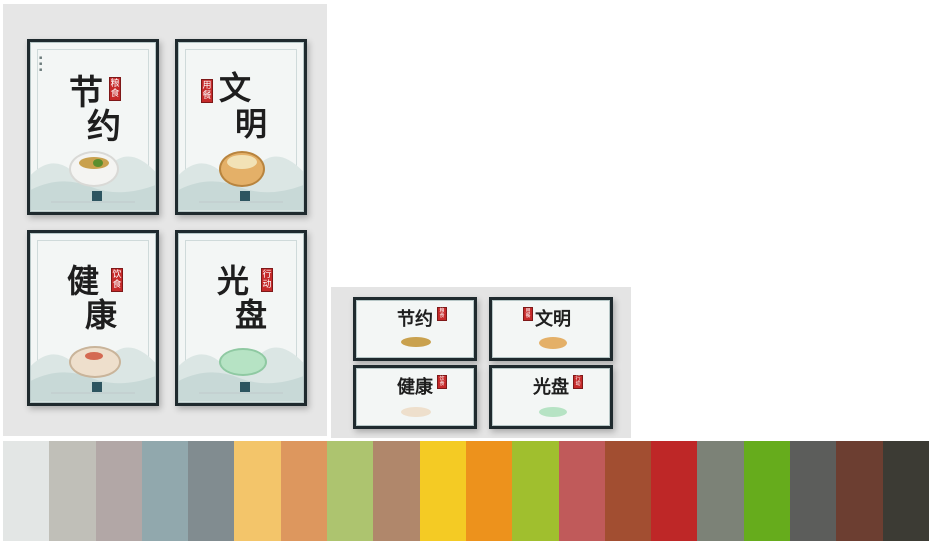 The height and width of the screenshot is (553, 934). I want to click on poster-3: 健 康 饮食, so click(93, 318).